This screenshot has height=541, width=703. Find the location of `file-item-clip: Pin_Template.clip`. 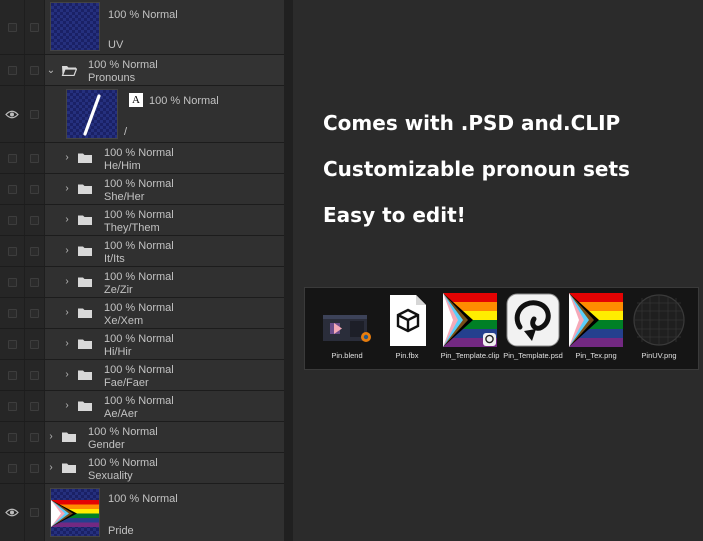

file-item-clip: Pin_Template.clip is located at coordinates (470, 329).